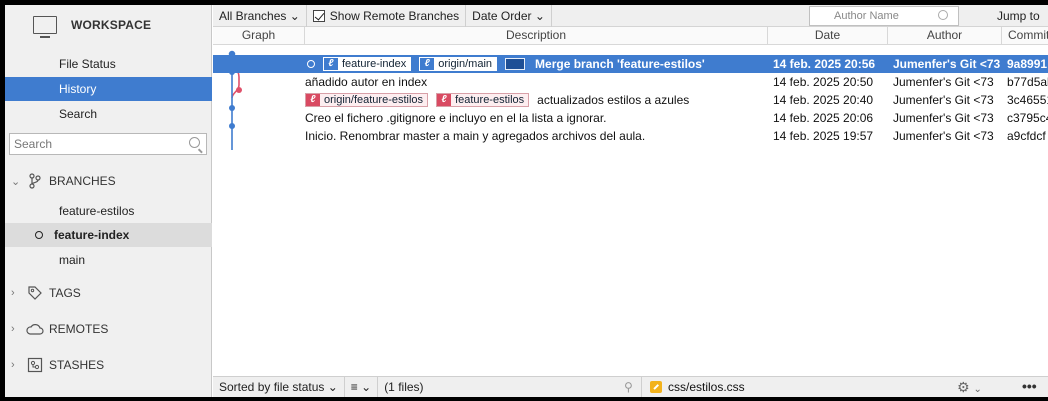  I want to click on file-path: css/estilos.css, so click(706, 387).